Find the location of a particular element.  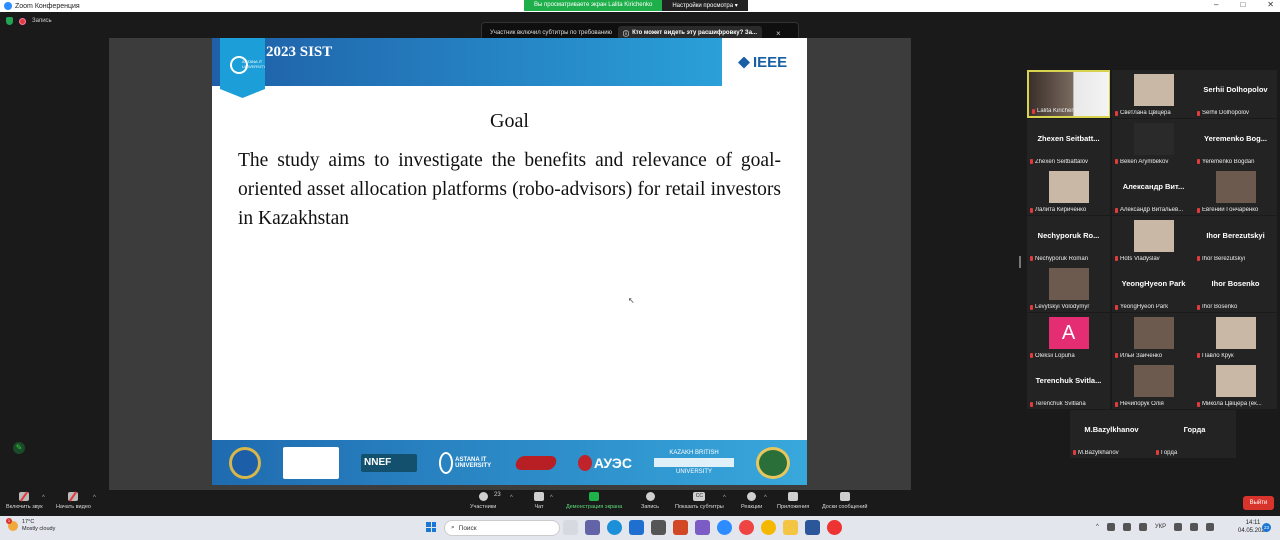

unmute-button: Включить звук is located at coordinates (24, 501).